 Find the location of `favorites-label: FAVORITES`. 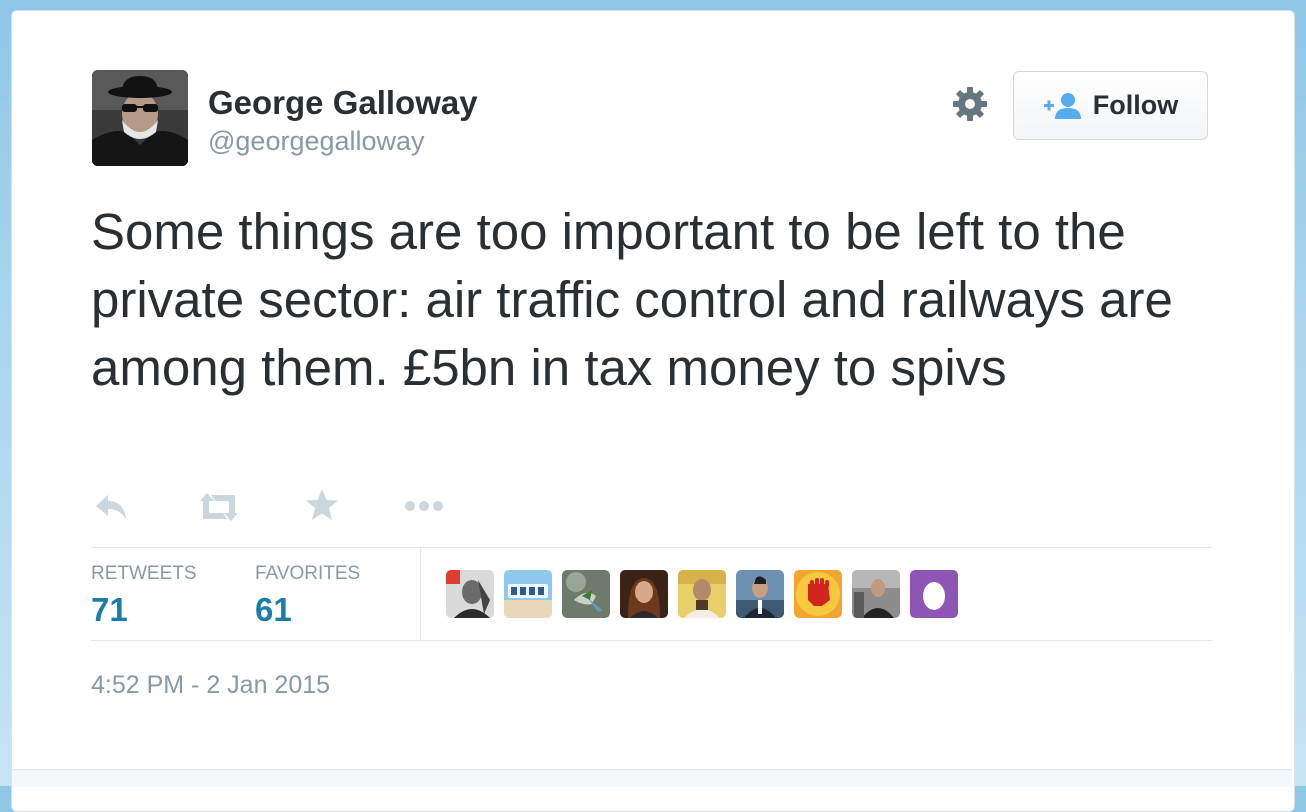

favorites-label: FAVORITES is located at coordinates (307, 574).